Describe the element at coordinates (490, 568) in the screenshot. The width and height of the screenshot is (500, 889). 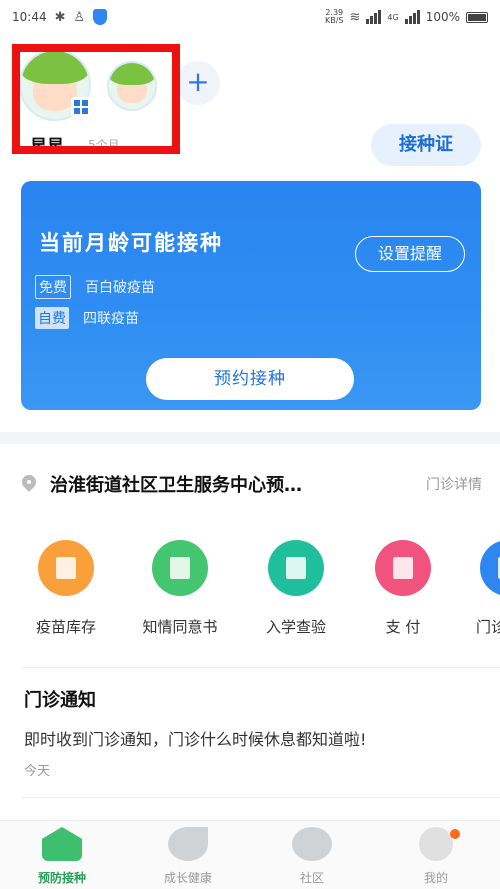
I see `clinic-icon` at that location.